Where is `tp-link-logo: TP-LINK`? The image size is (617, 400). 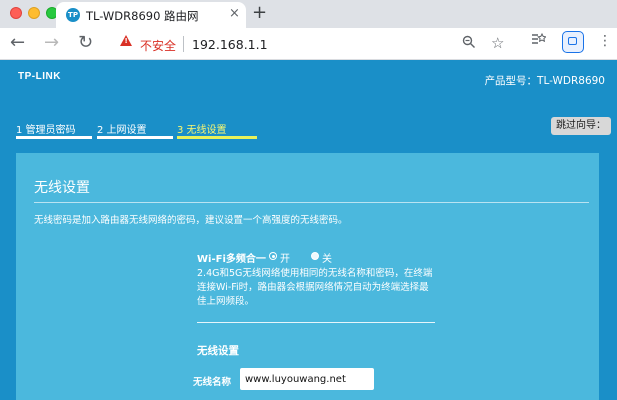
tp-link-logo: TP-LINK is located at coordinates (39, 76).